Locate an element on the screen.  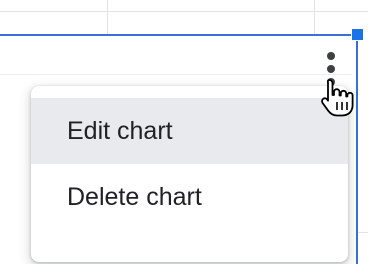
menu-item-label: Delete chart is located at coordinates (134, 196).